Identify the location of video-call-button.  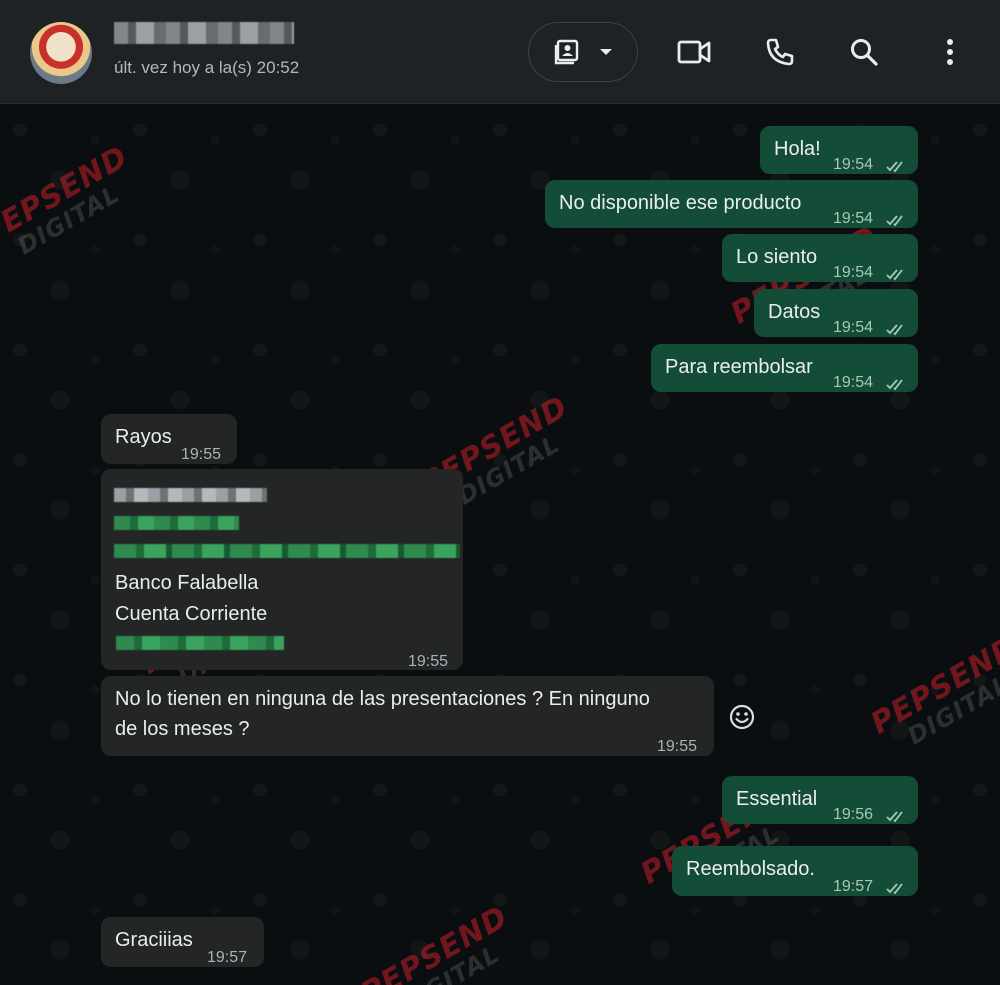
(694, 52).